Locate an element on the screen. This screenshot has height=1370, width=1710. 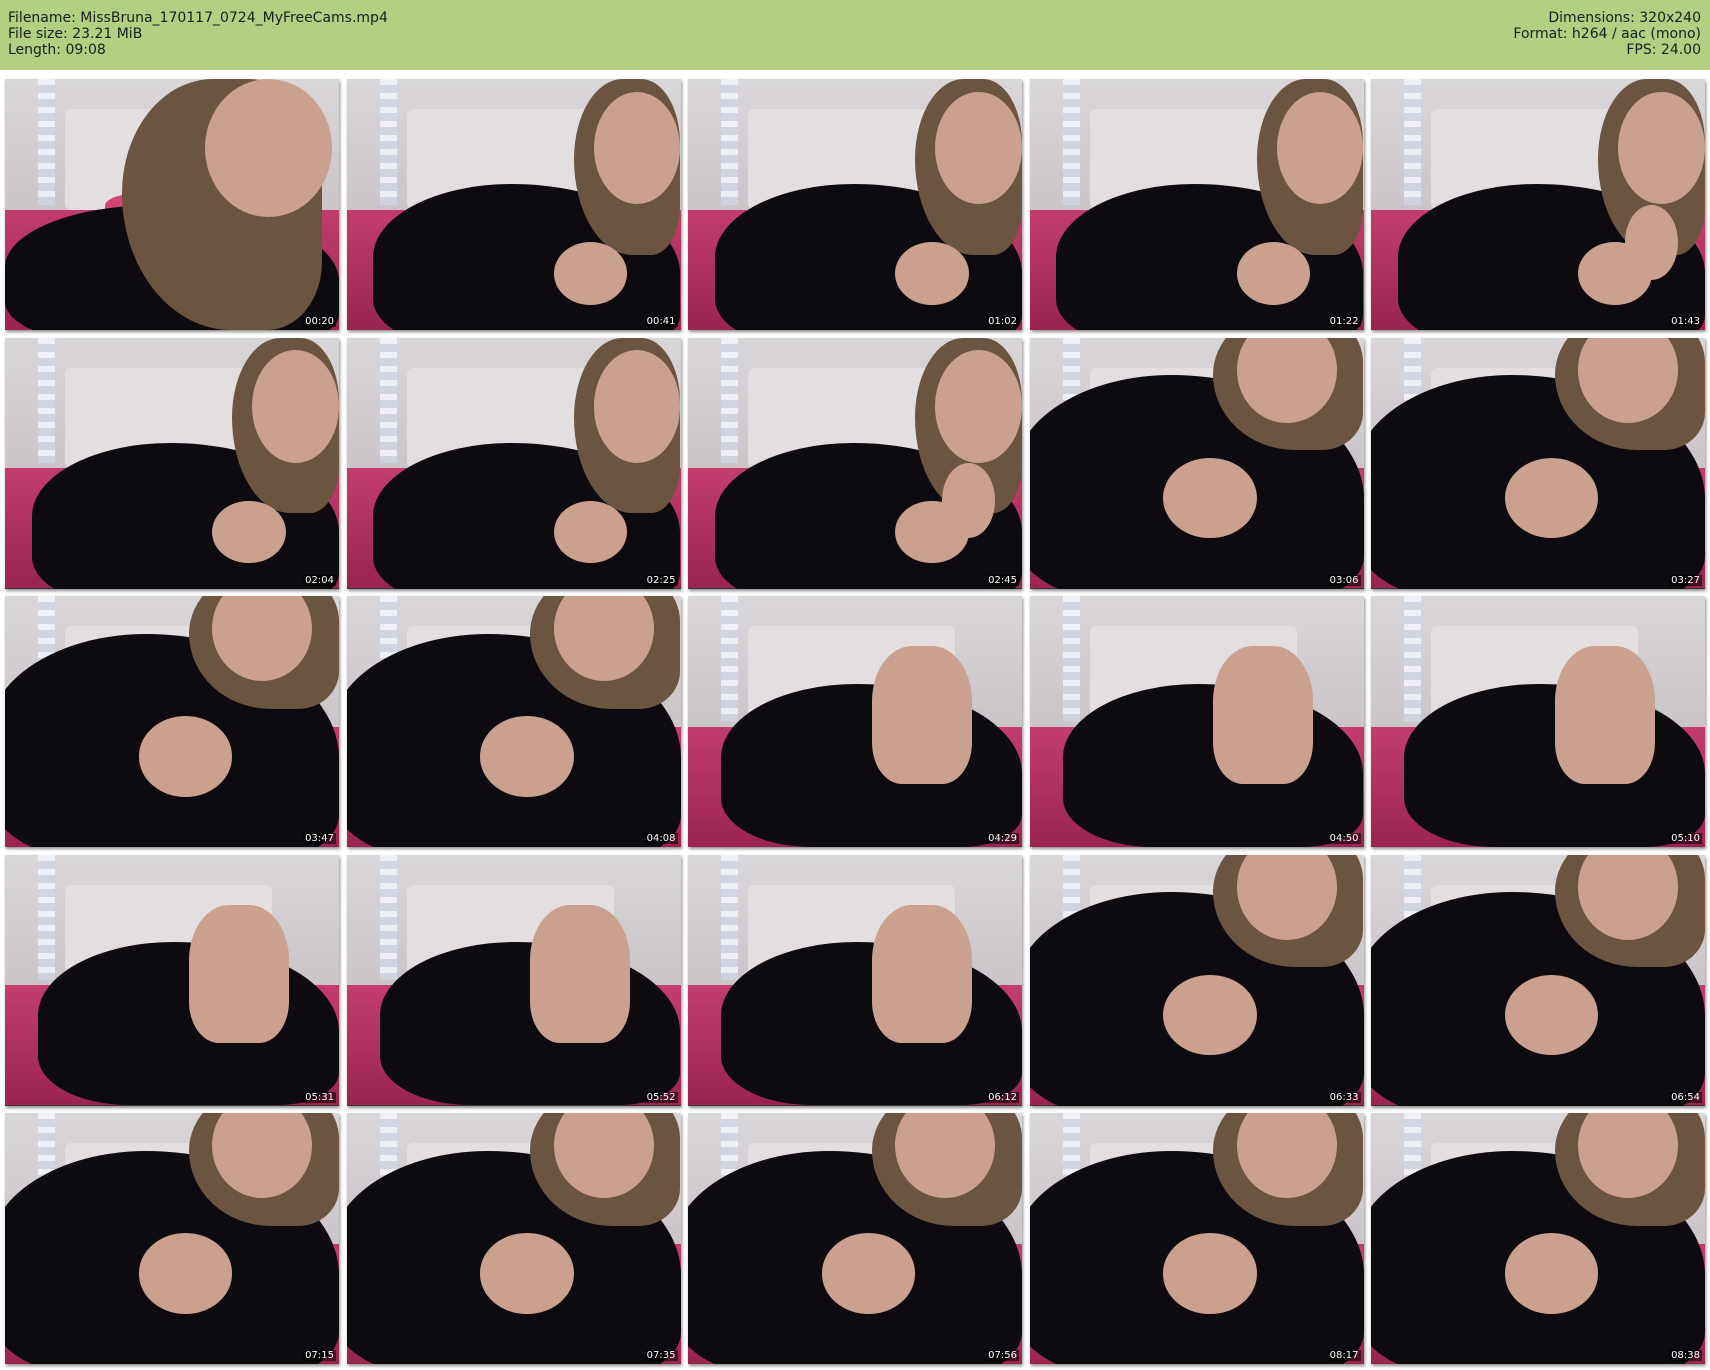
video-thumbnail: 05:31 is located at coordinates (172, 980).